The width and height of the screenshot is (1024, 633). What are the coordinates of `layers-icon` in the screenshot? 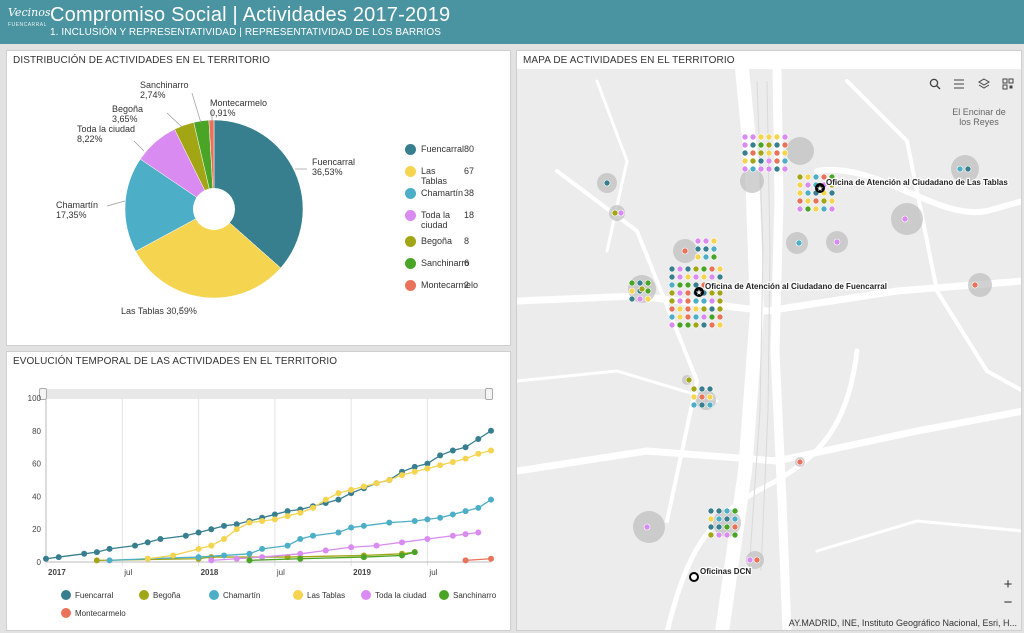 It's located at (984, 87).